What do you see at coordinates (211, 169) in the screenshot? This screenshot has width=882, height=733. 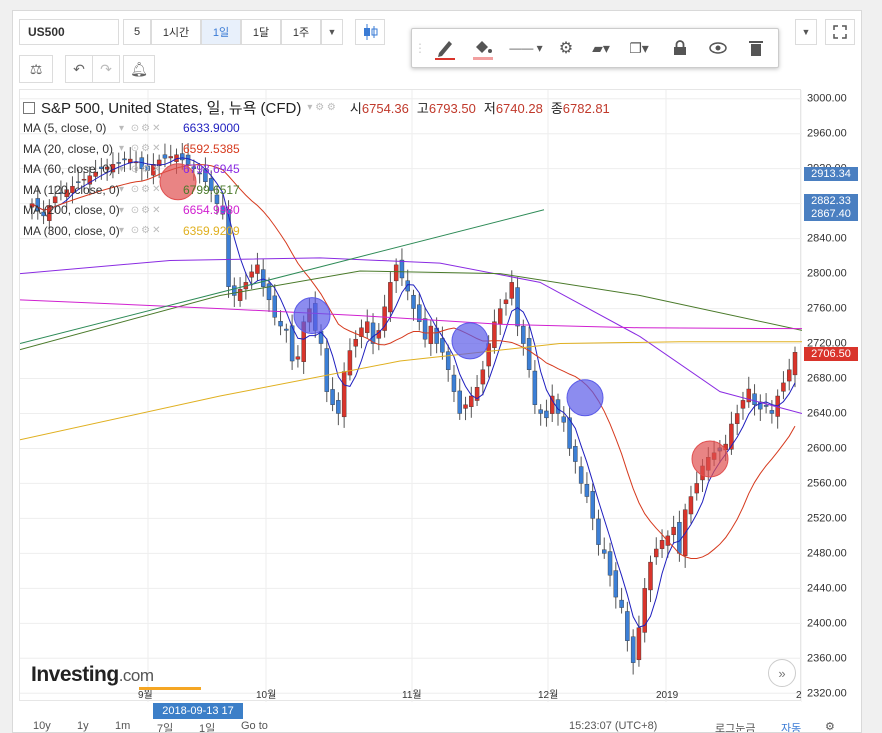 I see `ma-value: 6793.6945` at bounding box center [211, 169].